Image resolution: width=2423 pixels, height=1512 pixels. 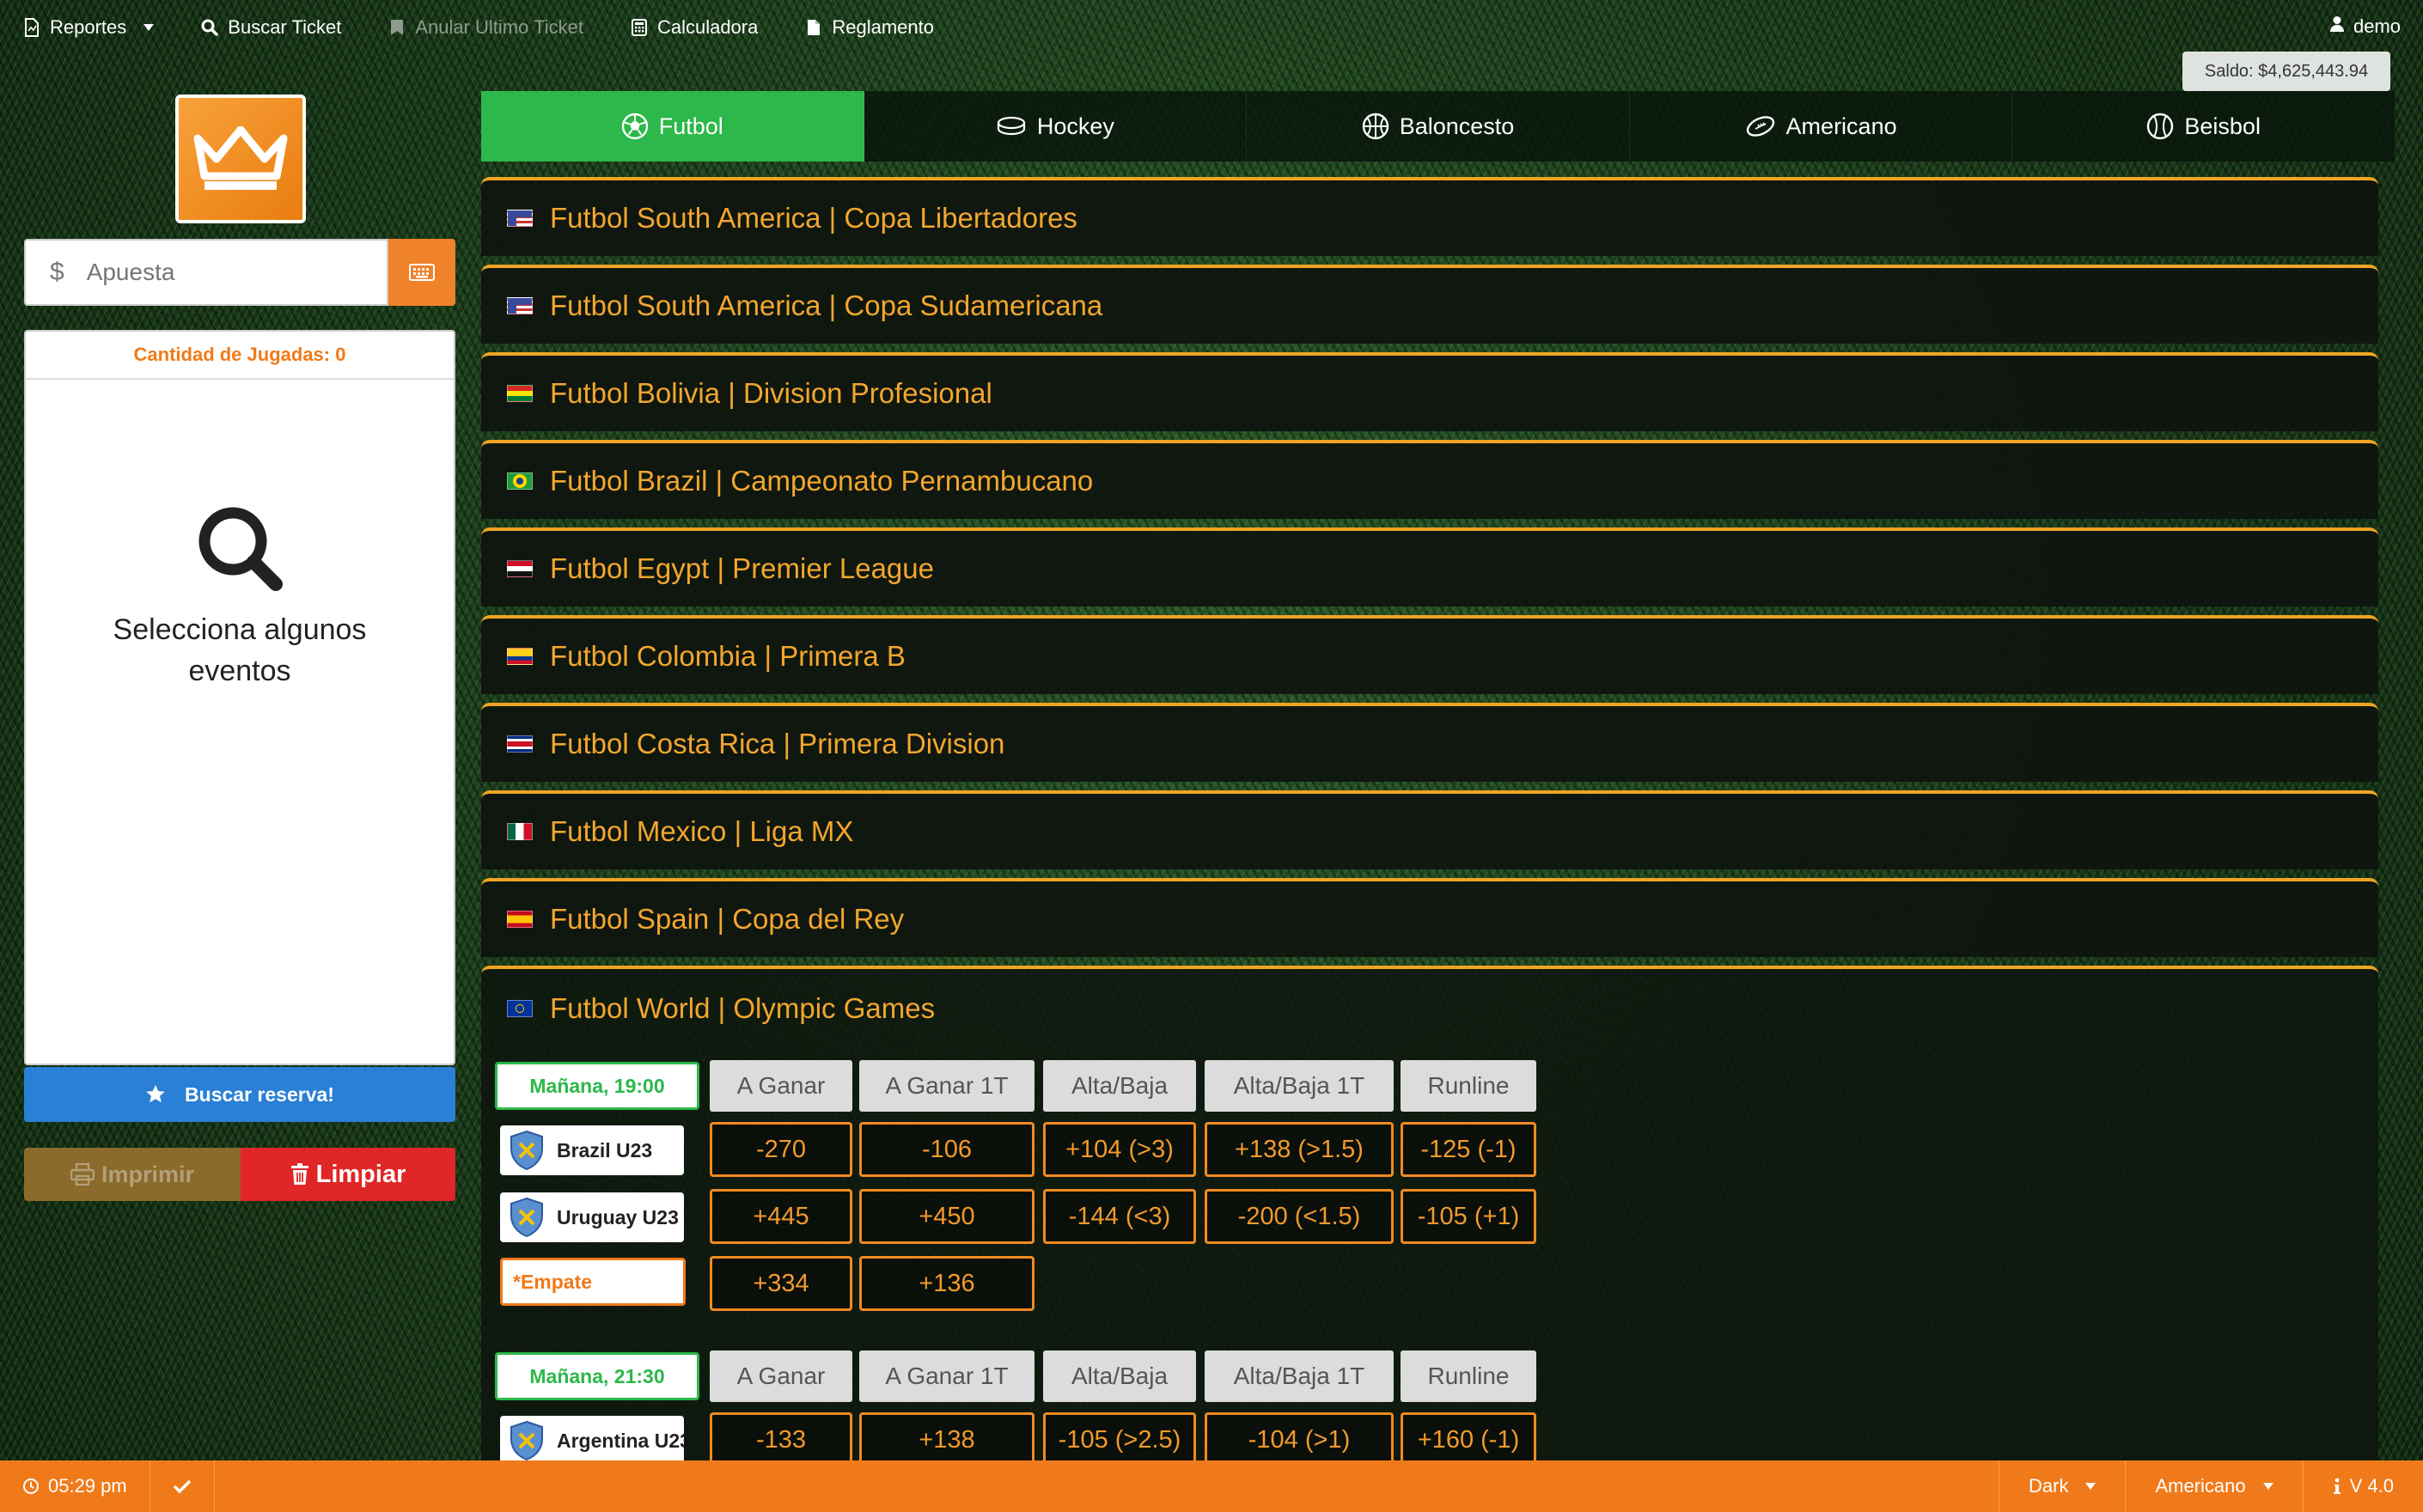 What do you see at coordinates (2371, 1486) in the screenshot?
I see `version-label: V 4.0` at bounding box center [2371, 1486].